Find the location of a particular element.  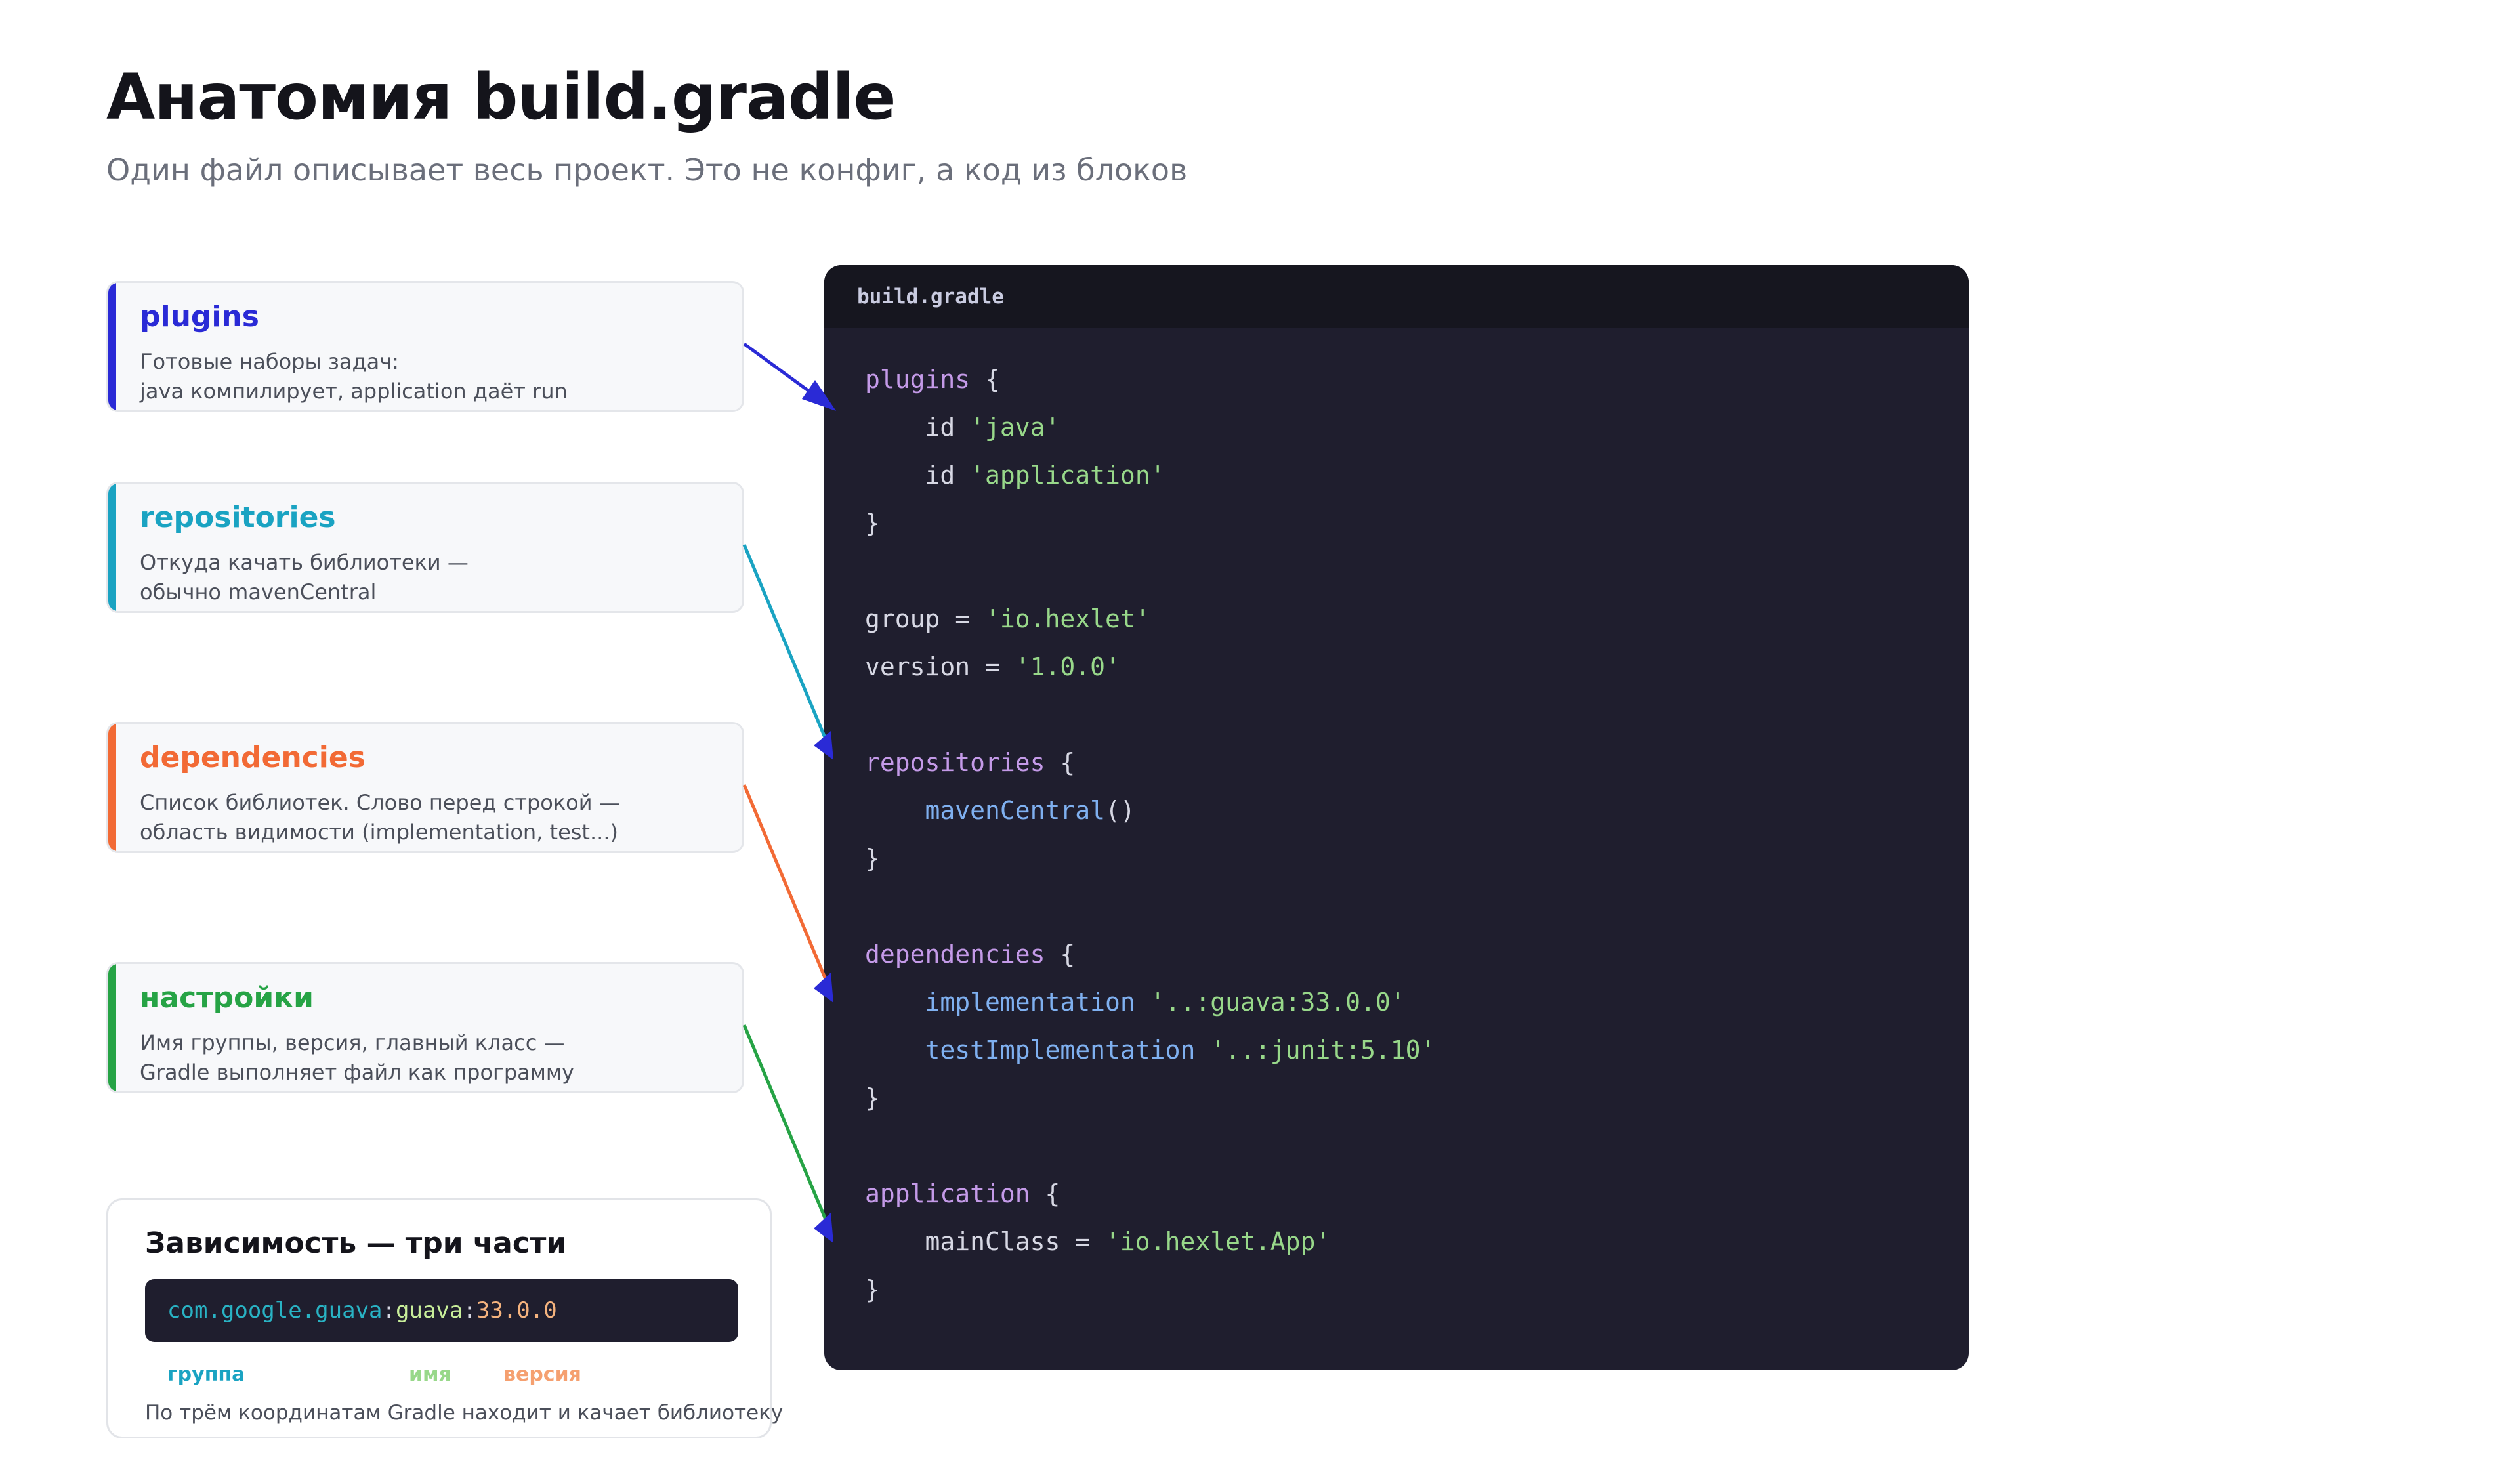

arrow-repositories is located at coordinates (786, 645).